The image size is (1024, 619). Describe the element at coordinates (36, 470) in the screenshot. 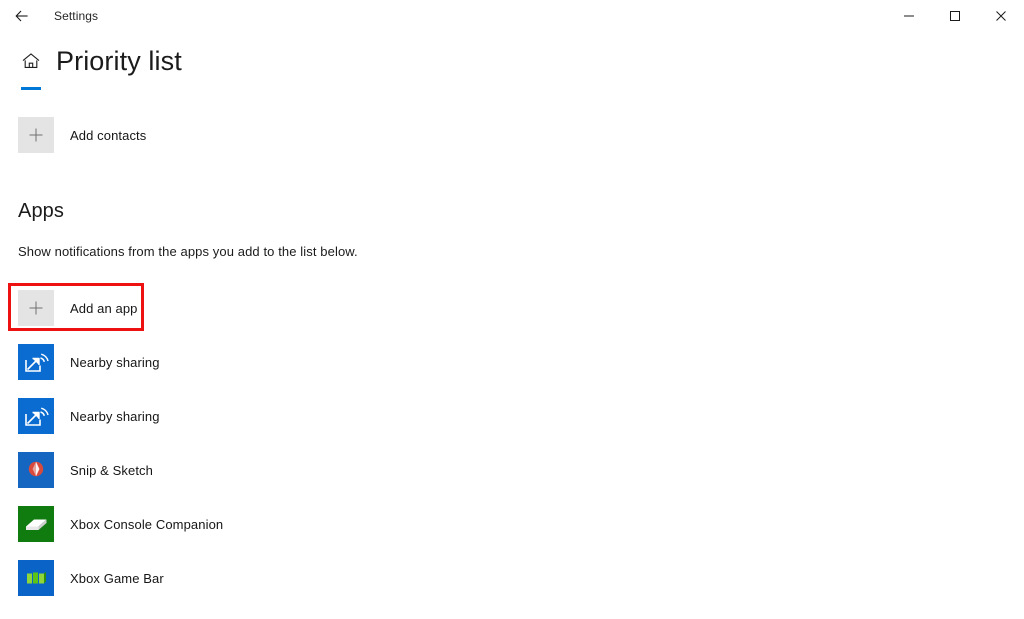

I see `snip-and-sketch-icon` at that location.